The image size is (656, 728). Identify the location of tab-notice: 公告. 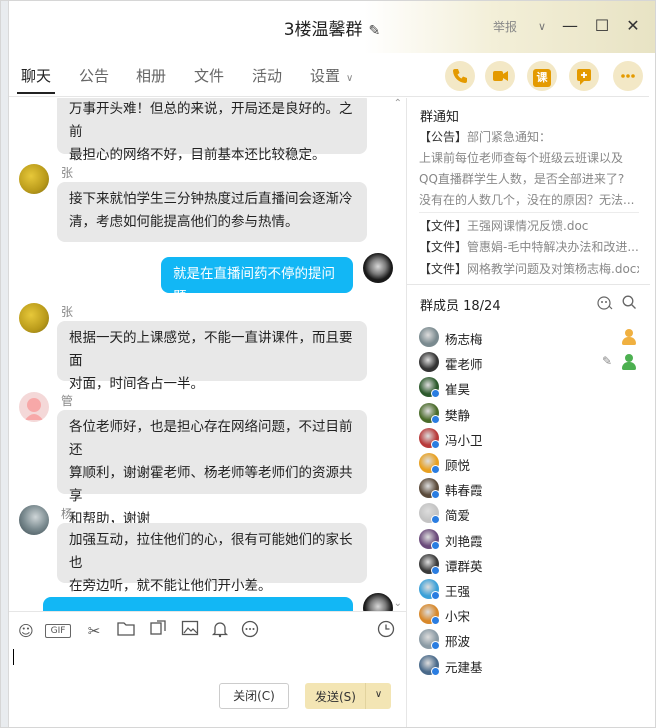
(94, 75).